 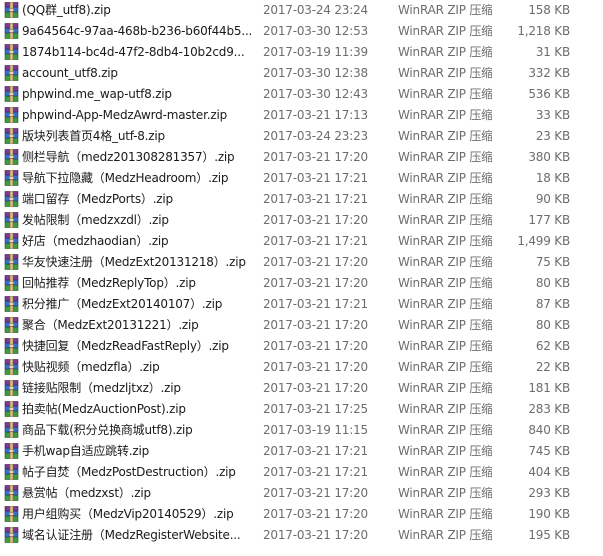 I want to click on file-size: 190 KB, so click(x=549, y=514).